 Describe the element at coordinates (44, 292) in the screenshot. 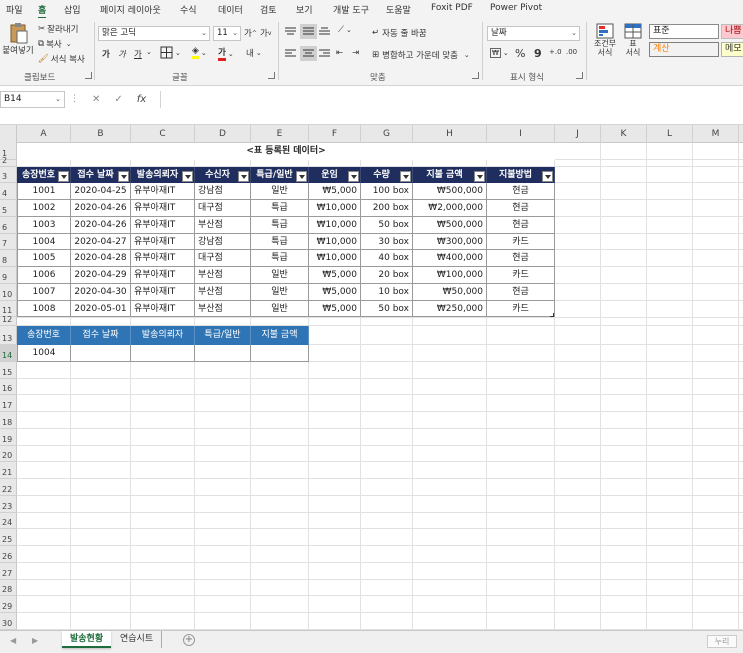

I see `table-cell: 1007` at that location.